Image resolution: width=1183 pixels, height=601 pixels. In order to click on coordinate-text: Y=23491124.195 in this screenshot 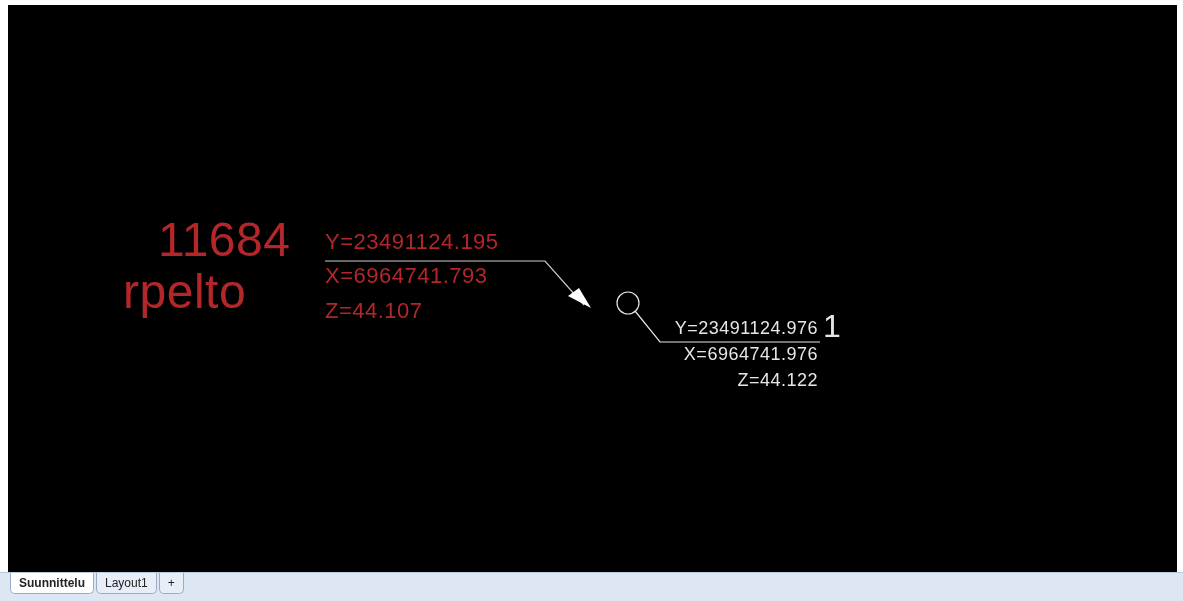, I will do `click(412, 242)`.